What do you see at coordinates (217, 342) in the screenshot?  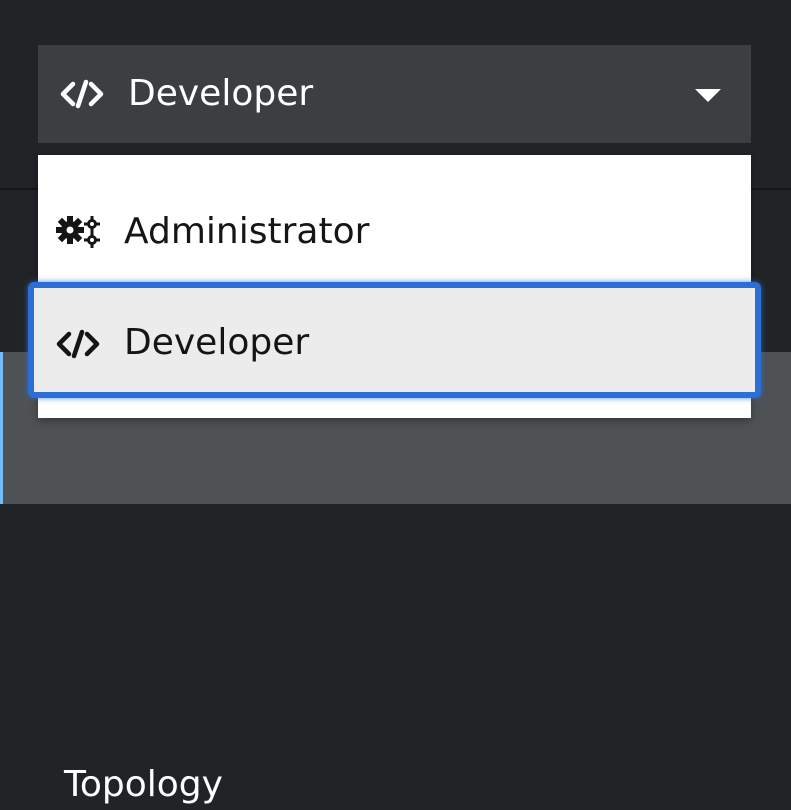 I see `menu-item-developer-label: Developer` at bounding box center [217, 342].